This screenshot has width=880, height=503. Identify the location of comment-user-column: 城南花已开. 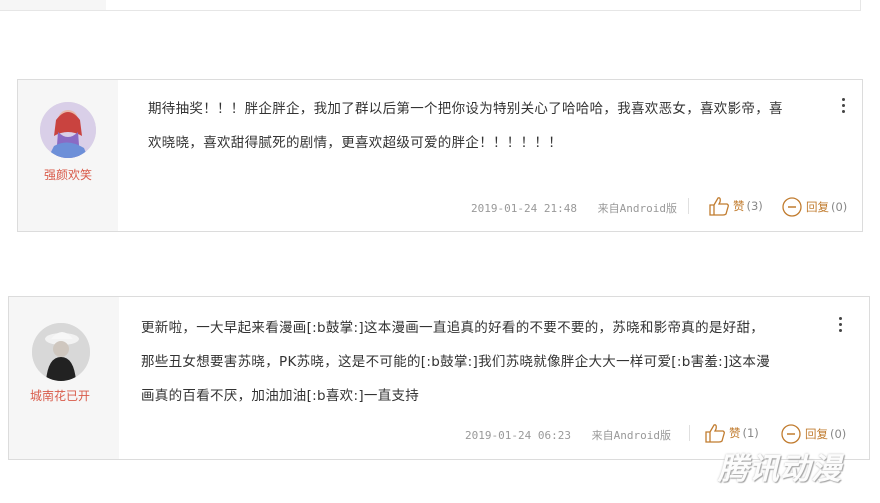
(64, 378).